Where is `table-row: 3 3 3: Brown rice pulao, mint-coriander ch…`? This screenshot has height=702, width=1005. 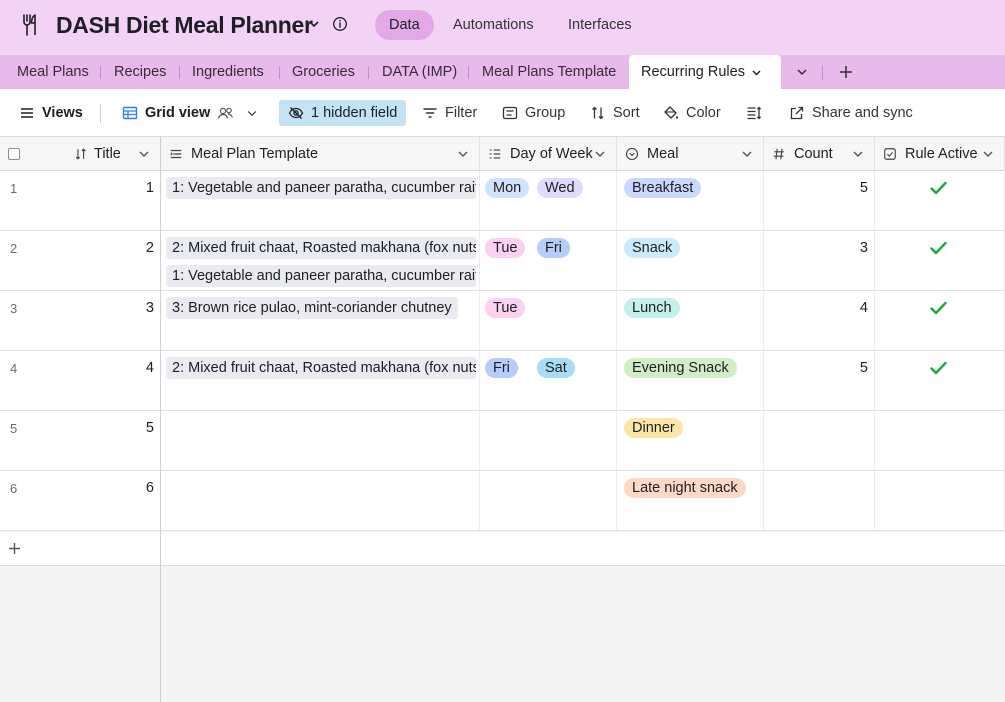
table-row: 3 3 3: Brown rice pulao, mint-coriander ch… is located at coordinates (502, 321).